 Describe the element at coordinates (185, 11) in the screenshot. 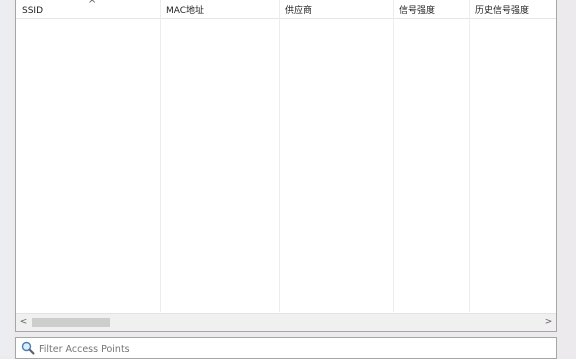

I see `column-header-label: MAC地址` at that location.